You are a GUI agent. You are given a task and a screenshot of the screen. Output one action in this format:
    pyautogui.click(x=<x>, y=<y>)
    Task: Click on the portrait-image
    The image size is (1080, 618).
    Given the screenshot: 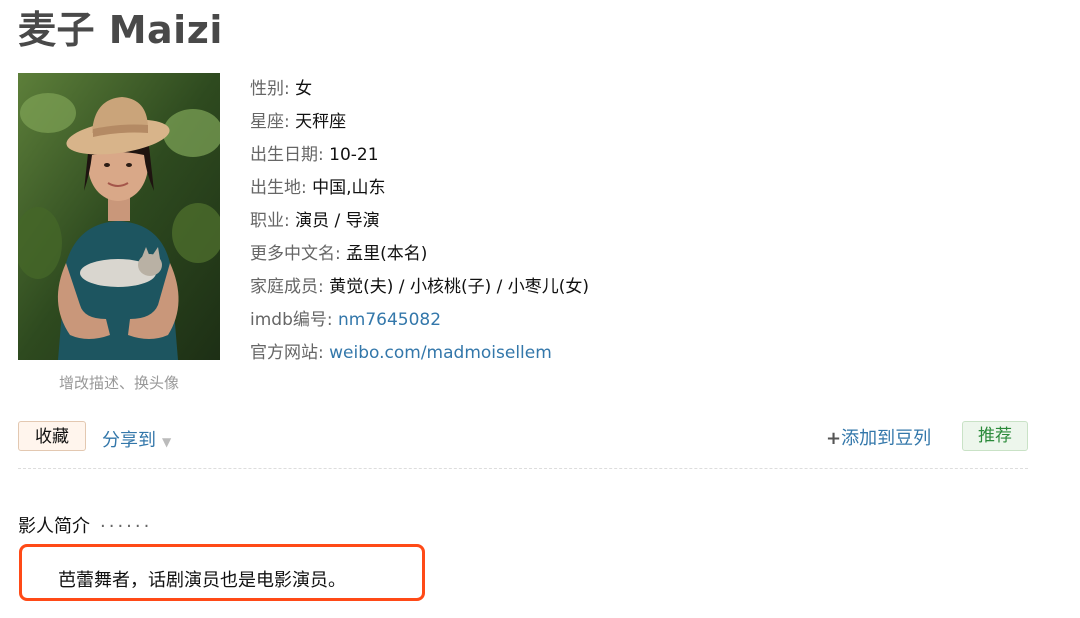 What is the action you would take?
    pyautogui.click(x=119, y=216)
    